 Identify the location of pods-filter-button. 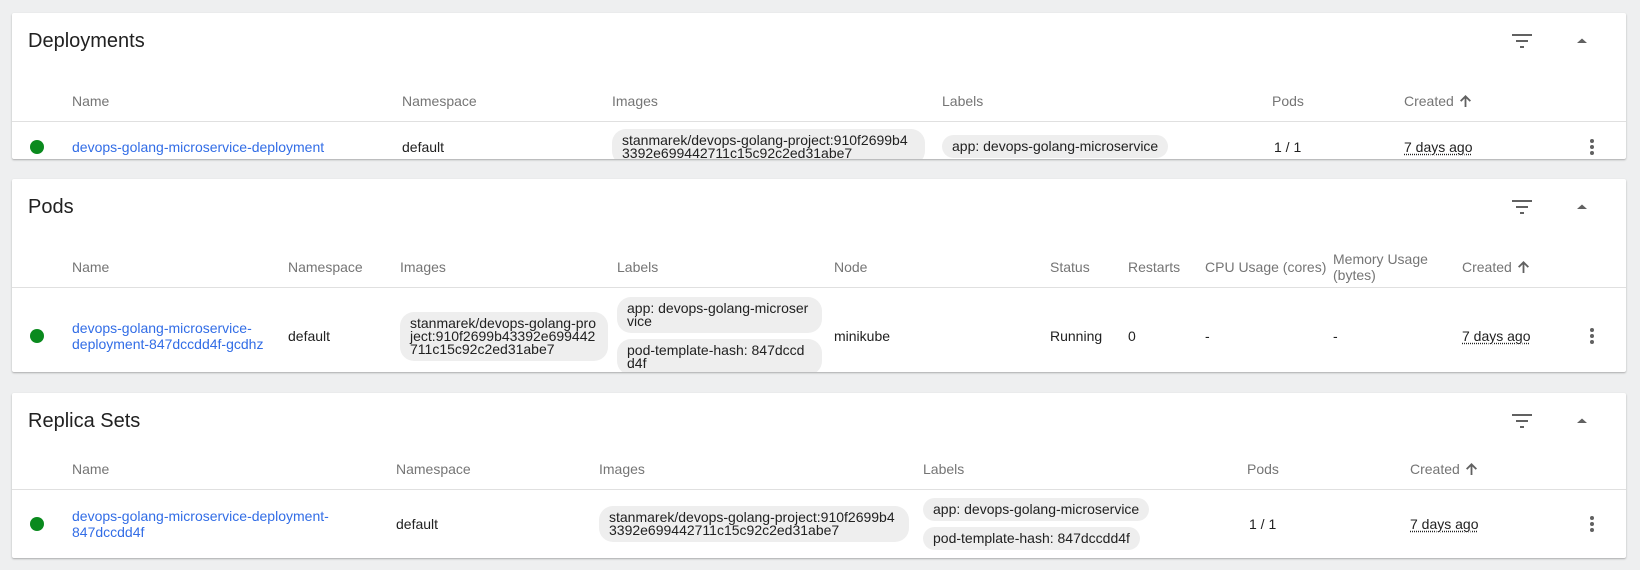
(1522, 207).